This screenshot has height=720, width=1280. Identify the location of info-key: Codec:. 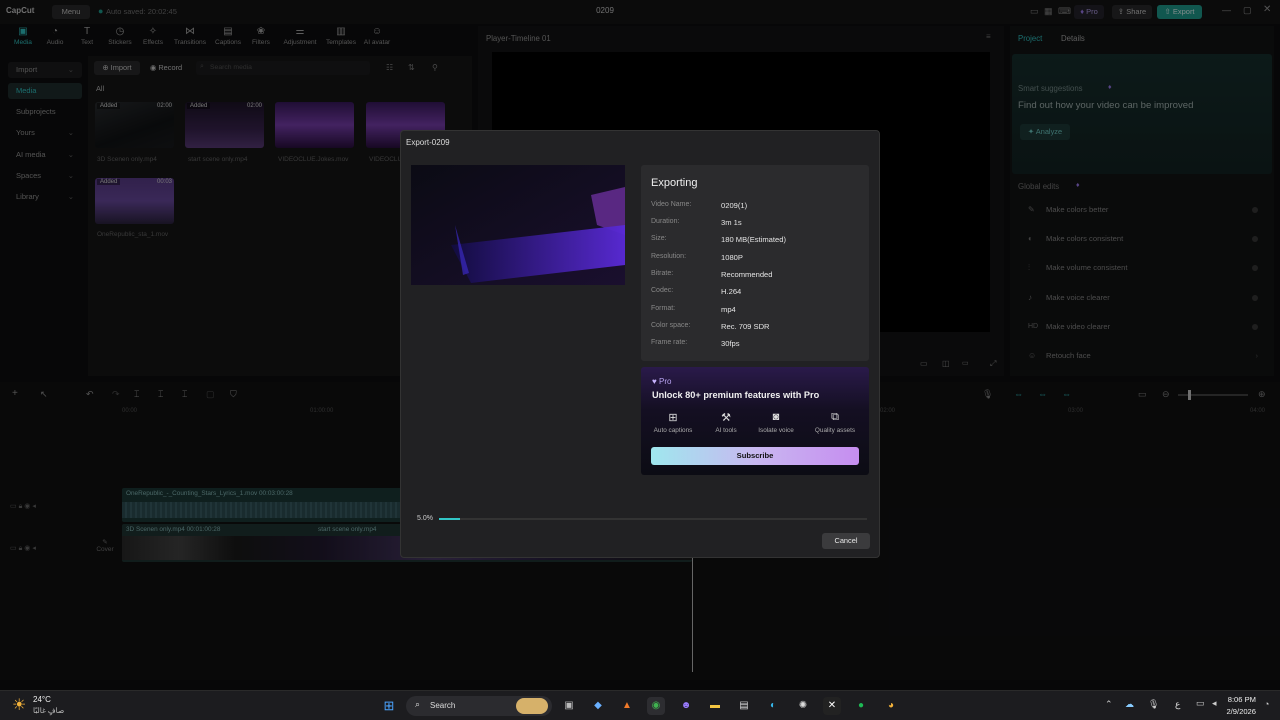
(662, 290).